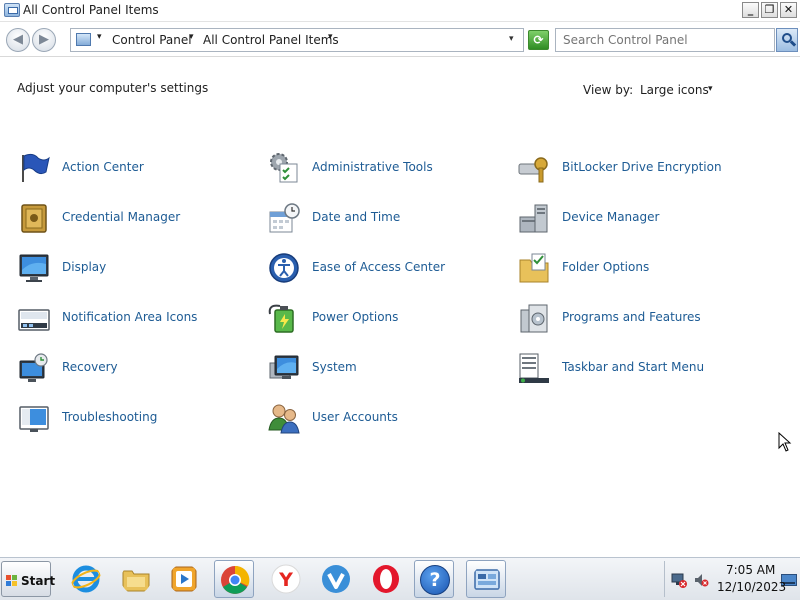 The height and width of the screenshot is (600, 800). What do you see at coordinates (130, 317) in the screenshot?
I see `item-label: Notification Area Icons` at bounding box center [130, 317].